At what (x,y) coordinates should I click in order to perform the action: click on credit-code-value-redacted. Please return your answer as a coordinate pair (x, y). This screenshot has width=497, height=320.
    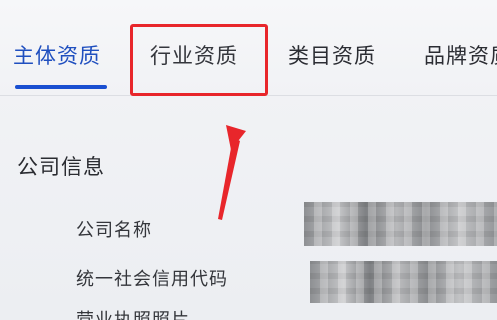
    Looking at the image, I should click on (403, 282).